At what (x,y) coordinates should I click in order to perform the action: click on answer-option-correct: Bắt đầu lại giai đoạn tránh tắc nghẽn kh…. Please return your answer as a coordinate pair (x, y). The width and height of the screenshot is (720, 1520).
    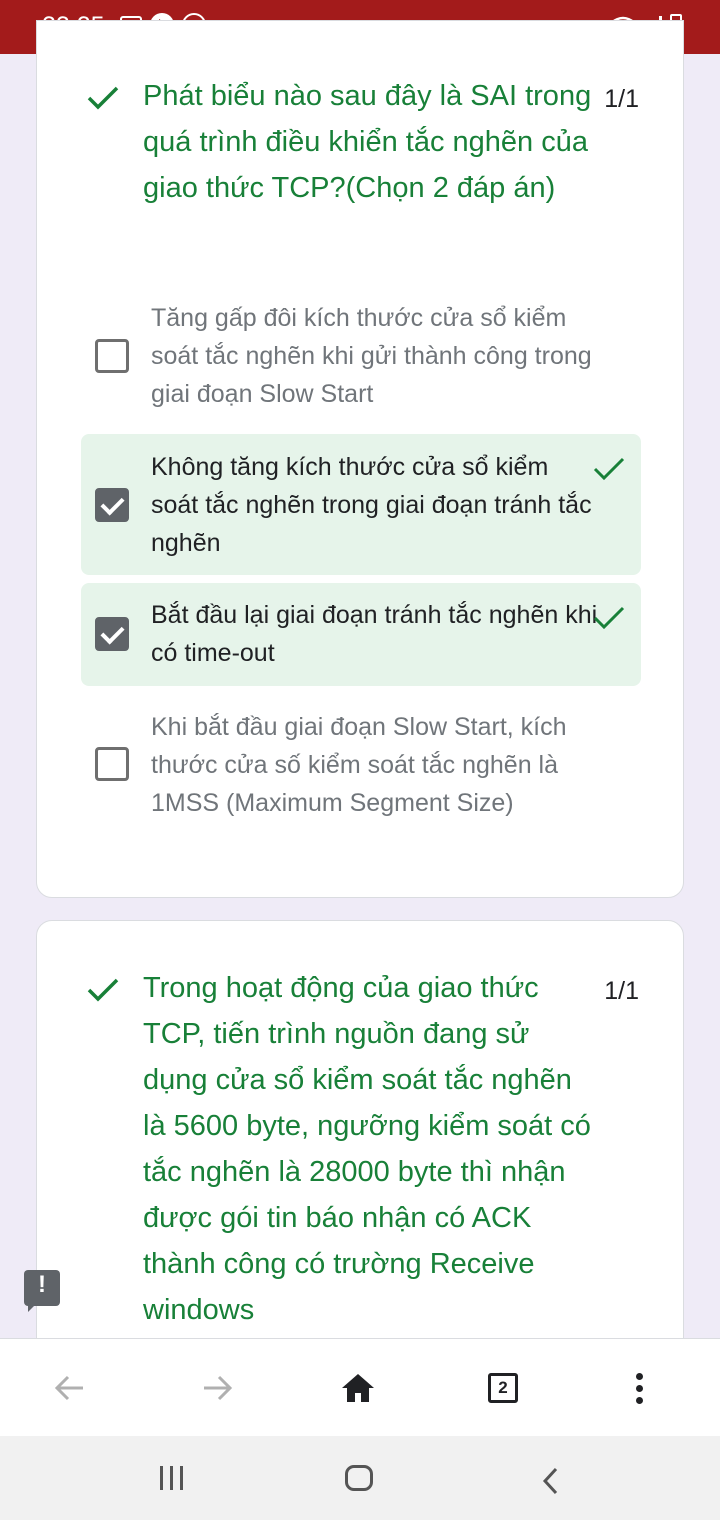
    Looking at the image, I should click on (361, 634).